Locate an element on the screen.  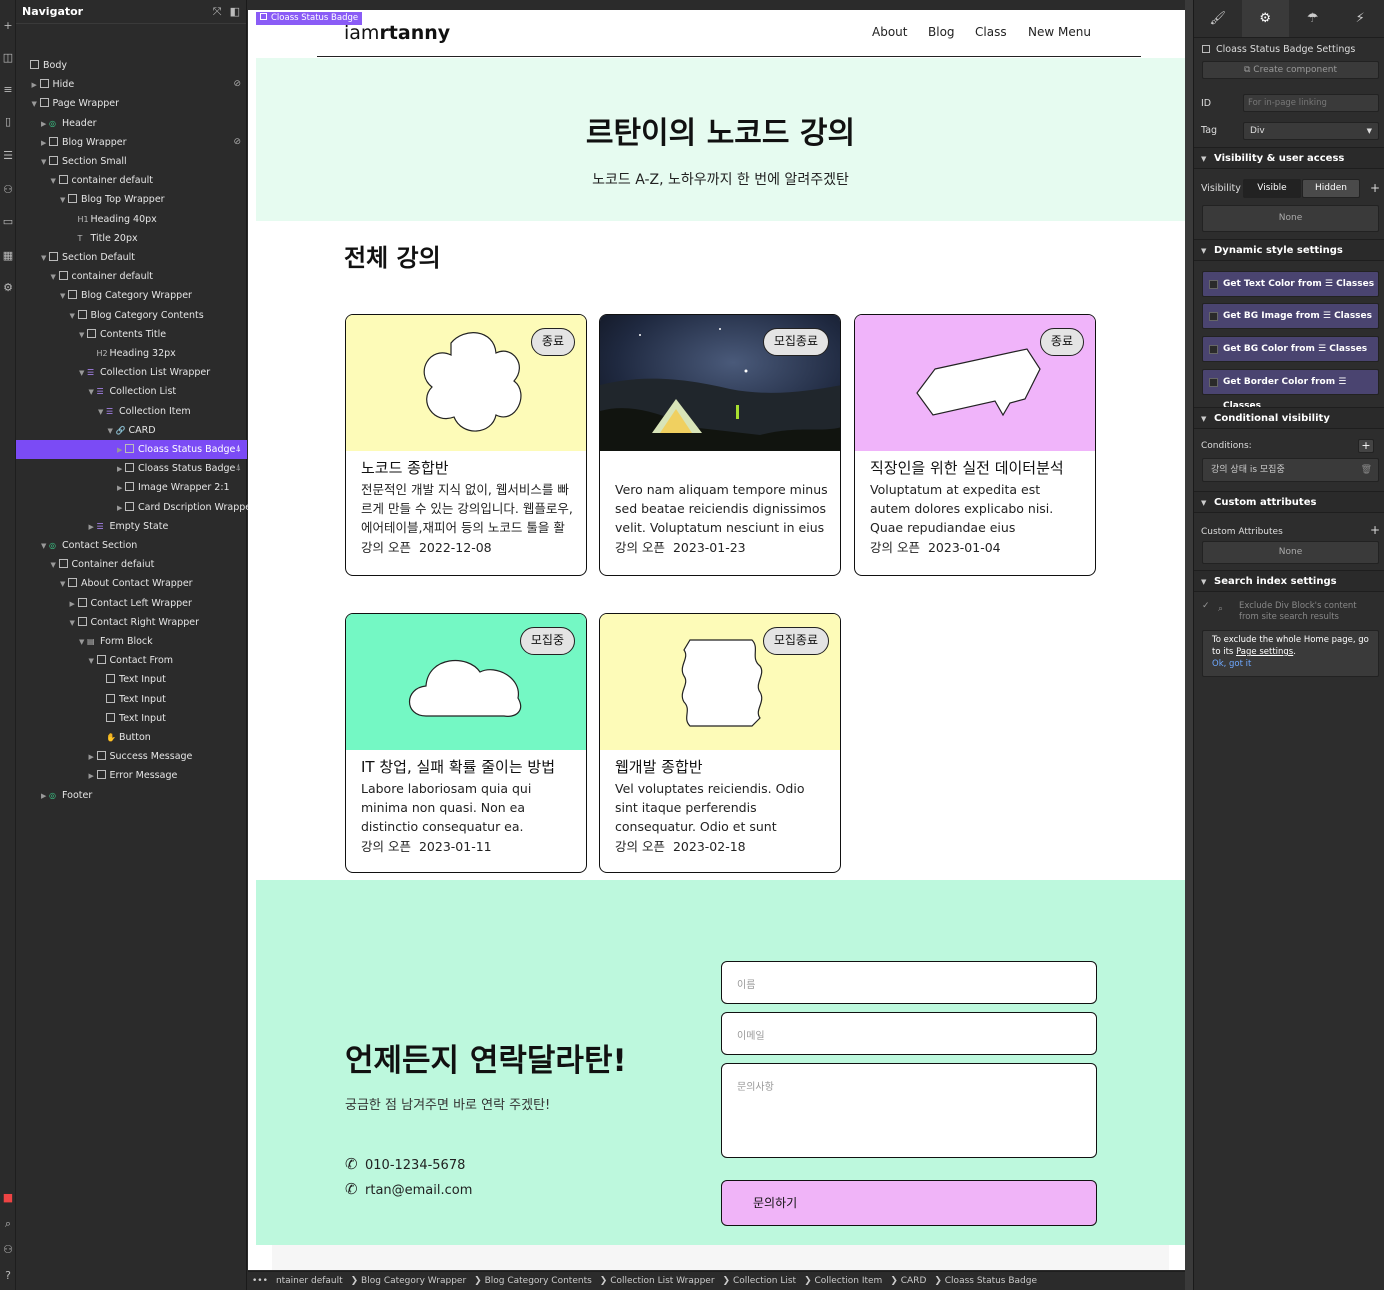
dynamic-bg-color: Get BG Color from ☰ Classes is located at coordinates (1290, 349).